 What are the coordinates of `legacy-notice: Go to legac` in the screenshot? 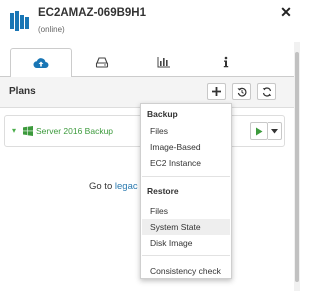 It's located at (113, 186).